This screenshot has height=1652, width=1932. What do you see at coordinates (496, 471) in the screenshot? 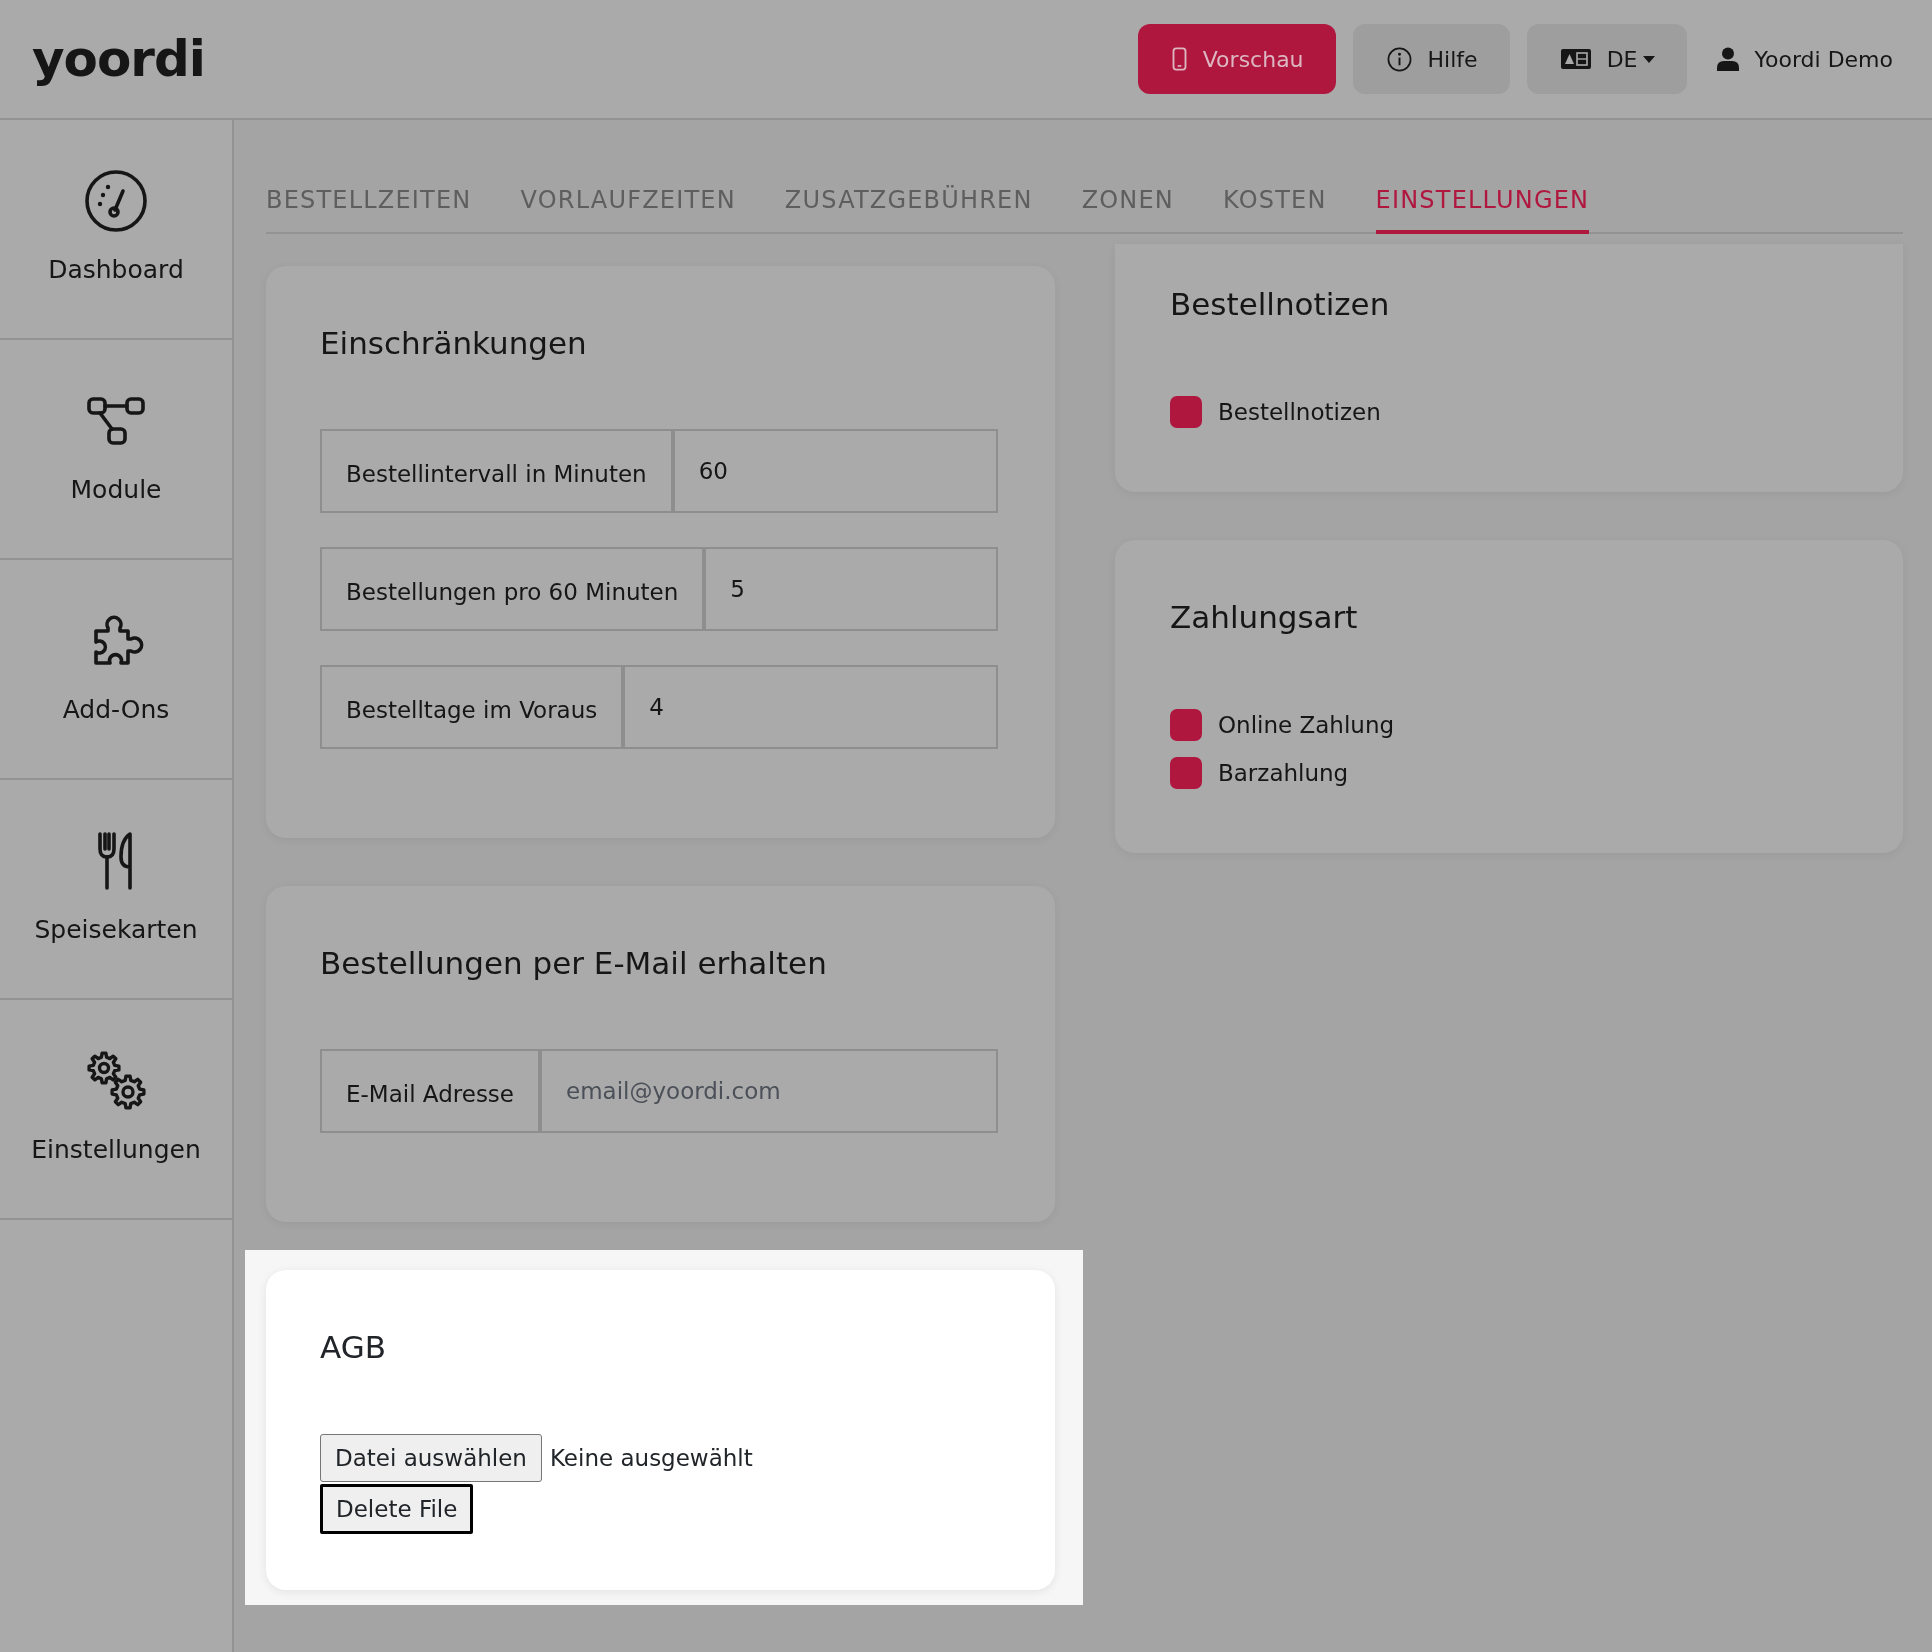
I see `field-label: Bestellintervall in Minuten` at bounding box center [496, 471].